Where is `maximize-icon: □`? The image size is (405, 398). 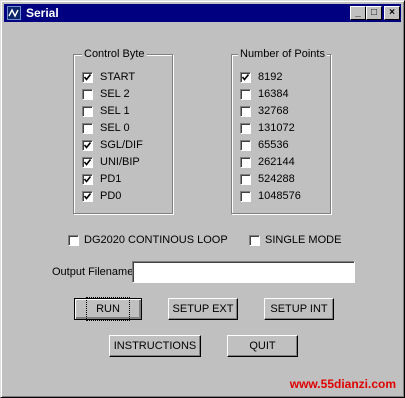
maximize-icon: □ is located at coordinates (374, 12).